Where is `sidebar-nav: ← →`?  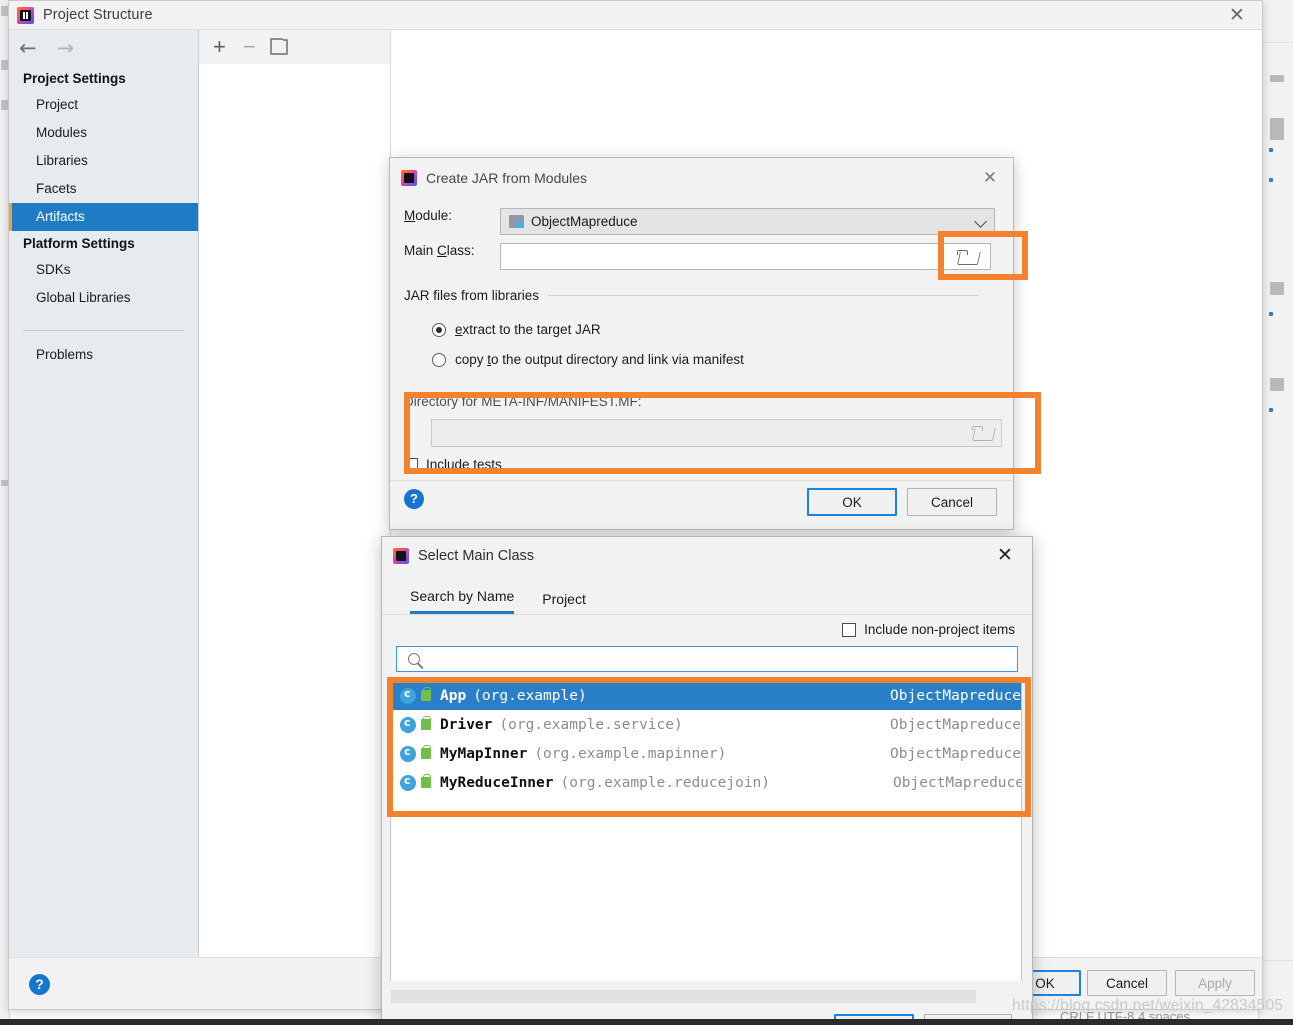 sidebar-nav: ← → is located at coordinates (103, 48).